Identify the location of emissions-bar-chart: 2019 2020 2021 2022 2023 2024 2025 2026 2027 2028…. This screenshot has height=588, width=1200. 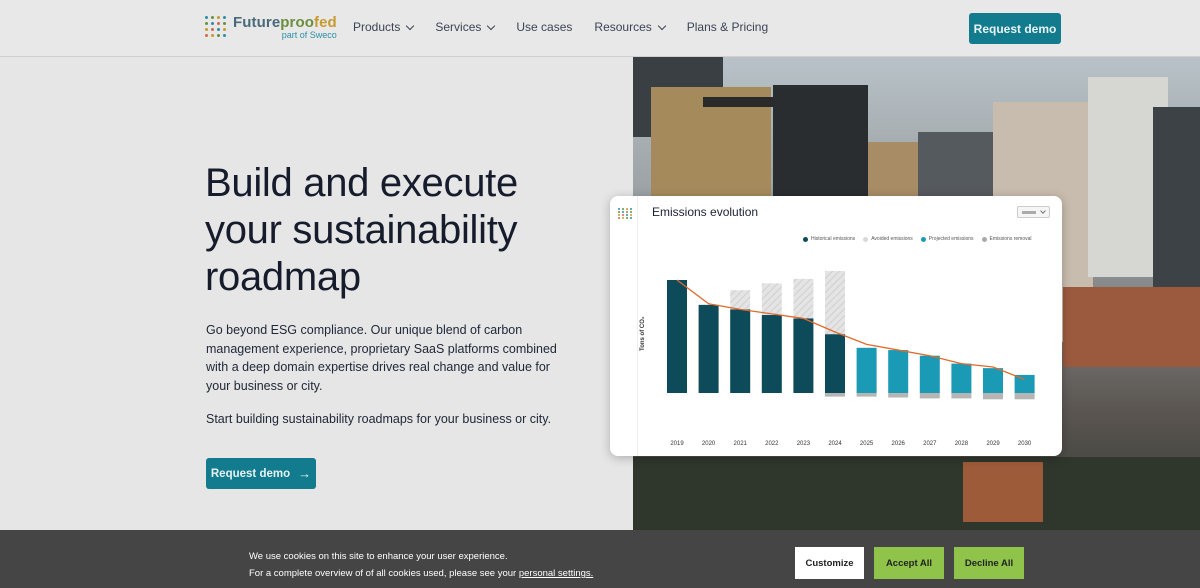
(851, 358).